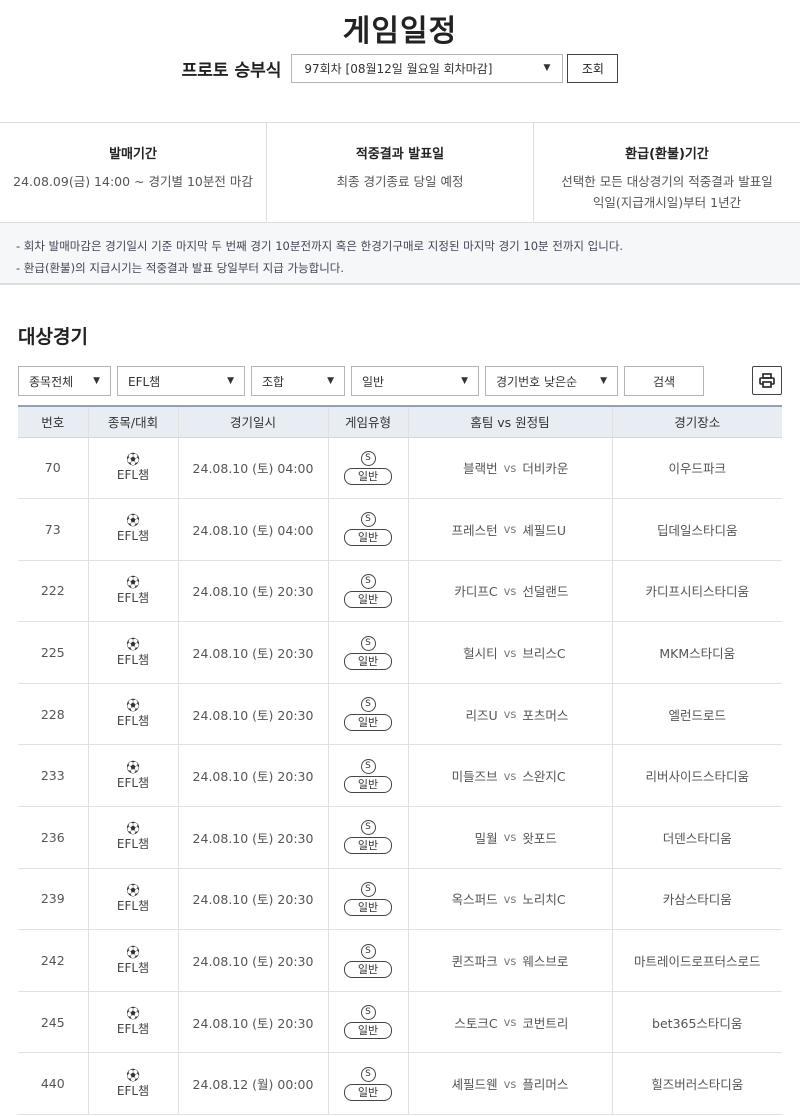 This screenshot has height=1116, width=800. Describe the element at coordinates (133, 154) in the screenshot. I see `info-title: 발매기간` at that location.